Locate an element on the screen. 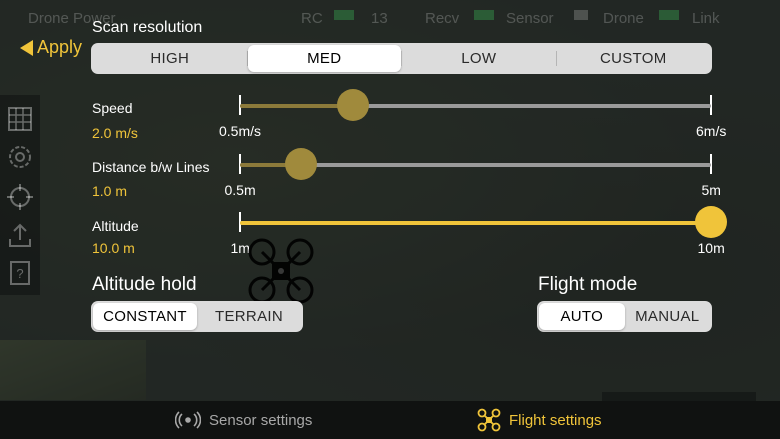 This screenshot has height=439, width=780. altitude-fill is located at coordinates (475, 223).